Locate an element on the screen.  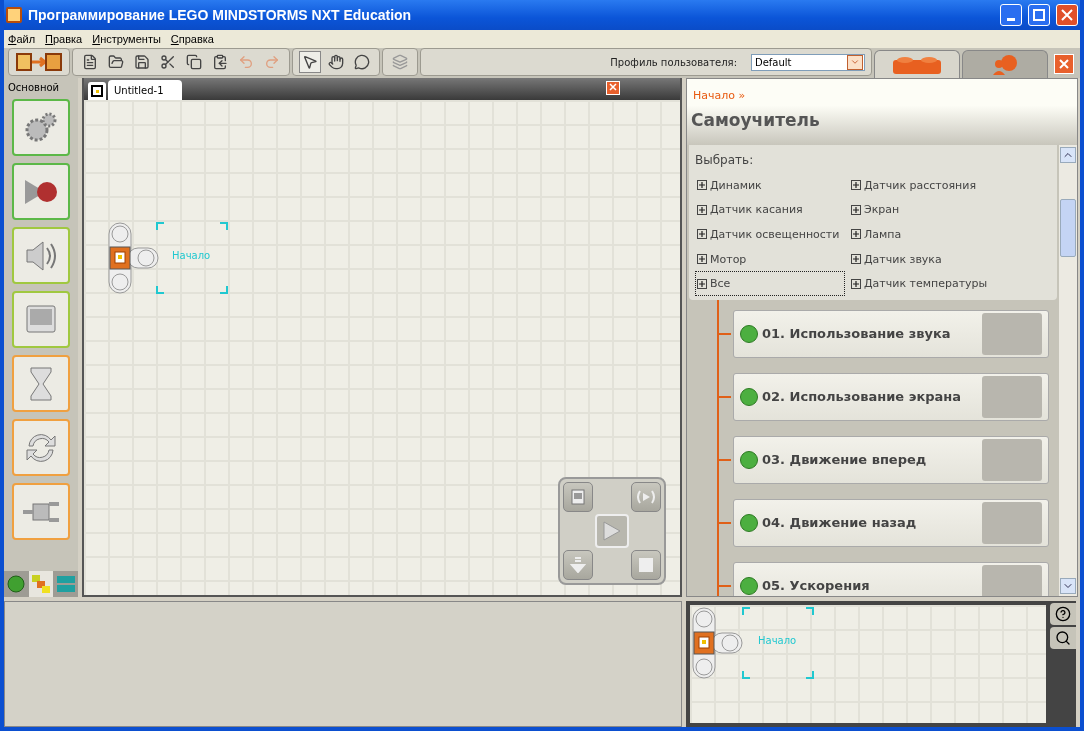
bracket-corners-drawing is located at coordinates (778, 643).